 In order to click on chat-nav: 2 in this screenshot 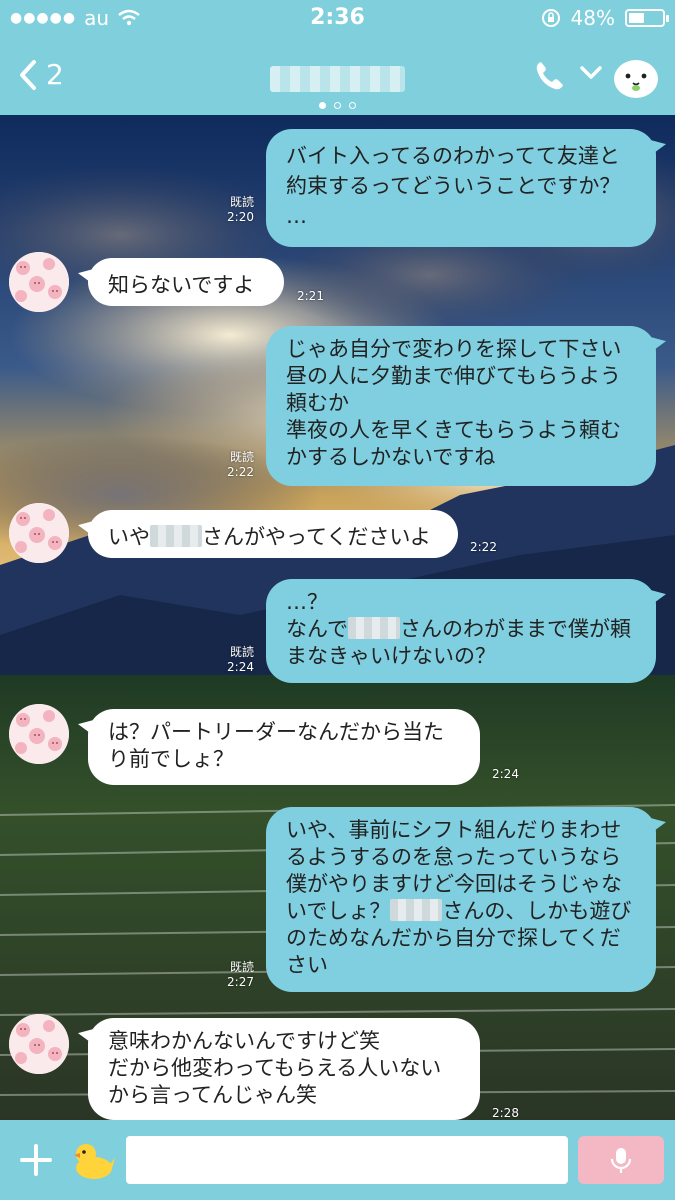, I will do `click(337, 75)`.